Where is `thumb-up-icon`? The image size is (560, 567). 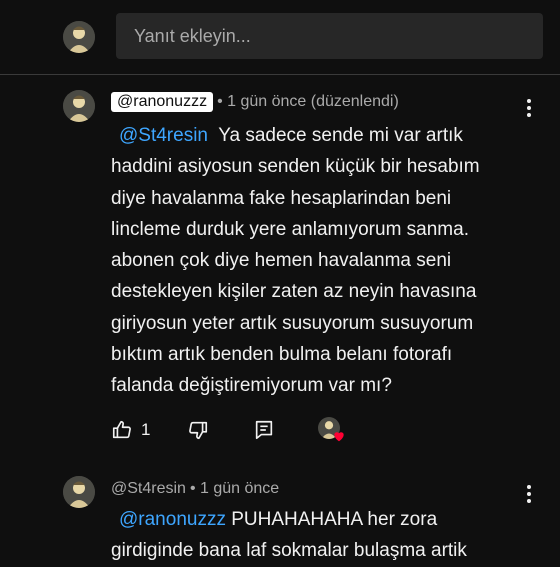
thumb-up-icon is located at coordinates (121, 429).